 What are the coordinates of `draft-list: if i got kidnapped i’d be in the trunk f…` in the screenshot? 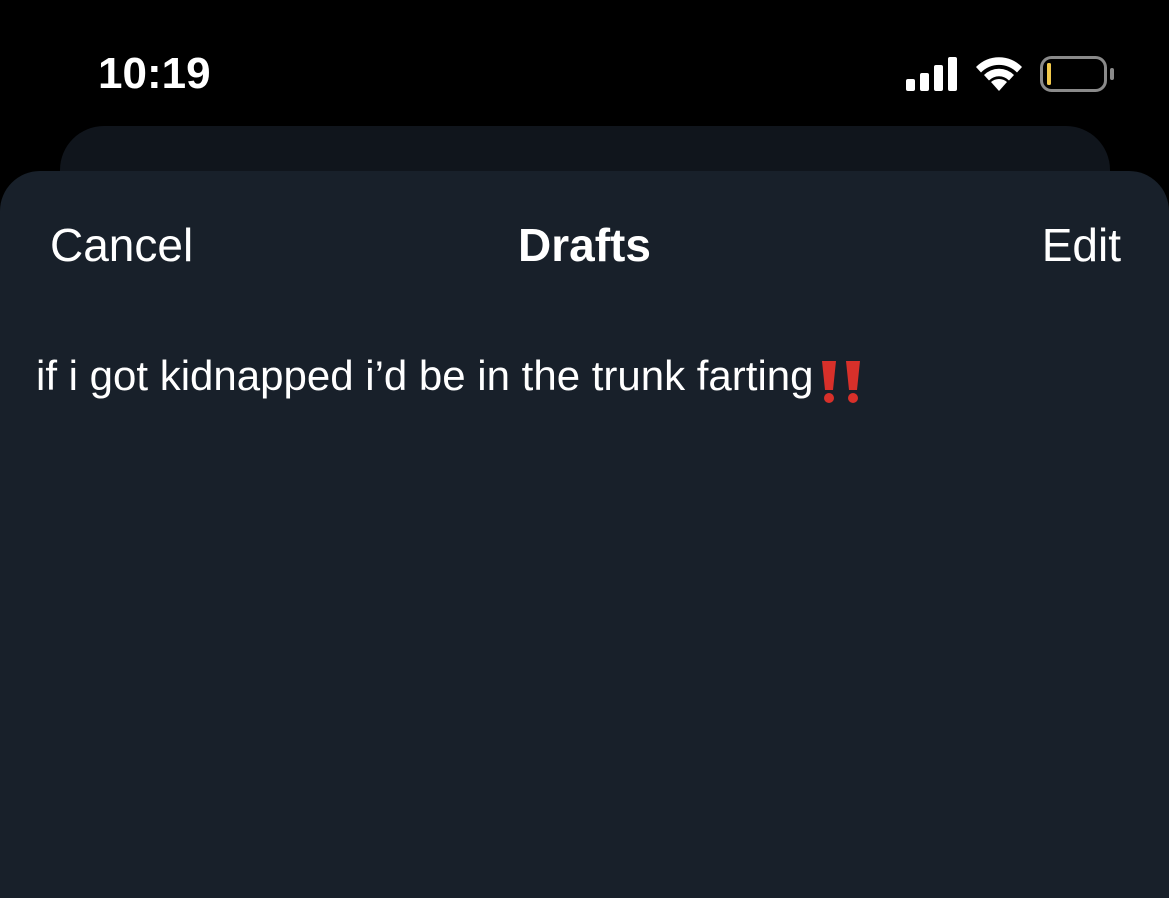 It's located at (584, 377).